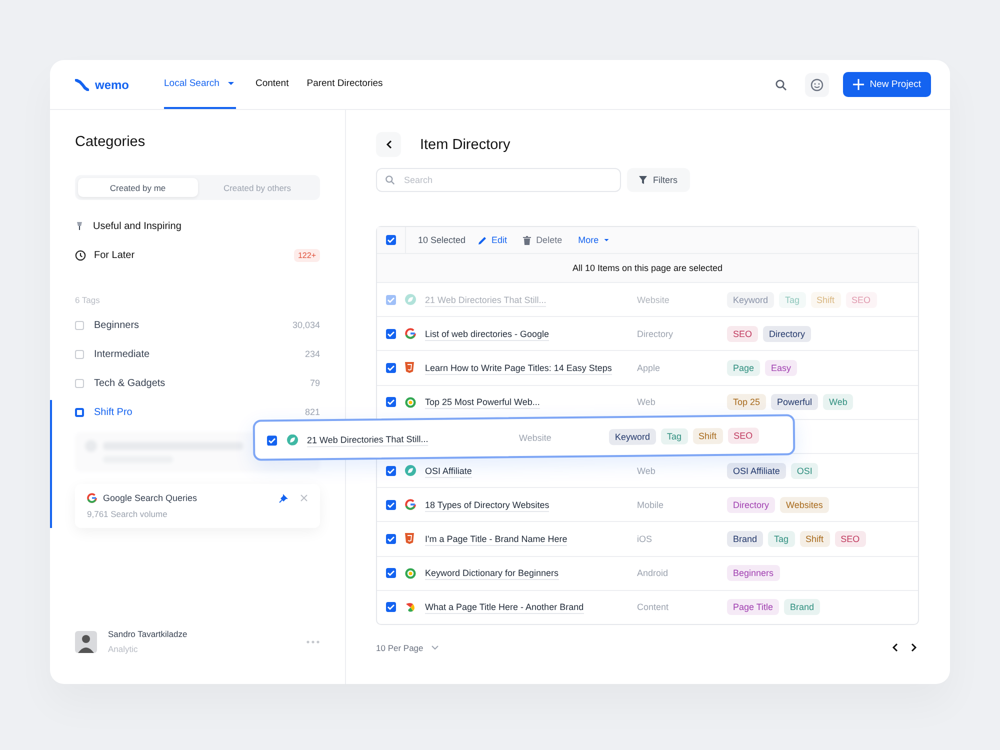  Describe the element at coordinates (150, 498) in the screenshot. I see `query-title: Google Search Queries` at that location.